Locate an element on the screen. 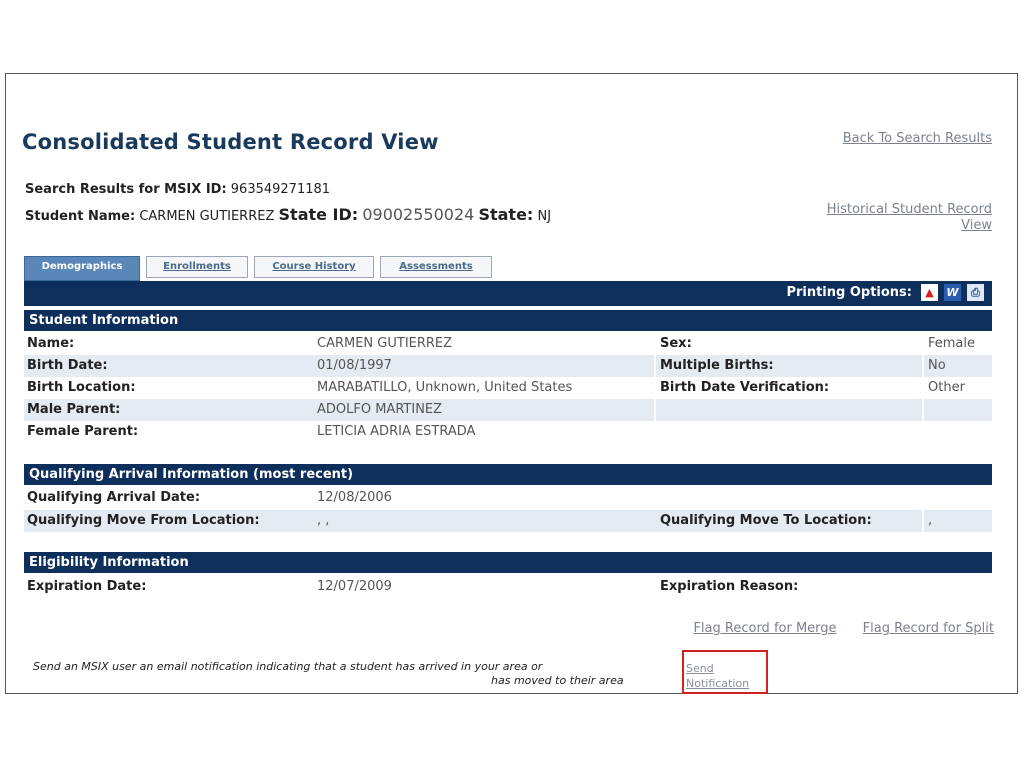  move-to-location-value: , is located at coordinates (930, 520).